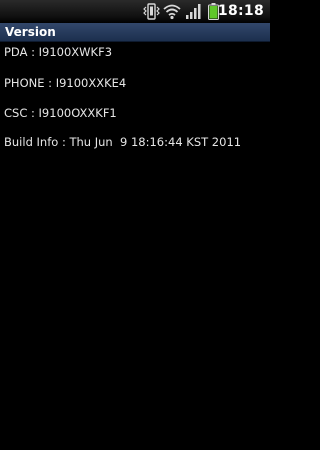  Describe the element at coordinates (60, 113) in the screenshot. I see `csc-version: CSC : I9100OXXKF1` at that location.